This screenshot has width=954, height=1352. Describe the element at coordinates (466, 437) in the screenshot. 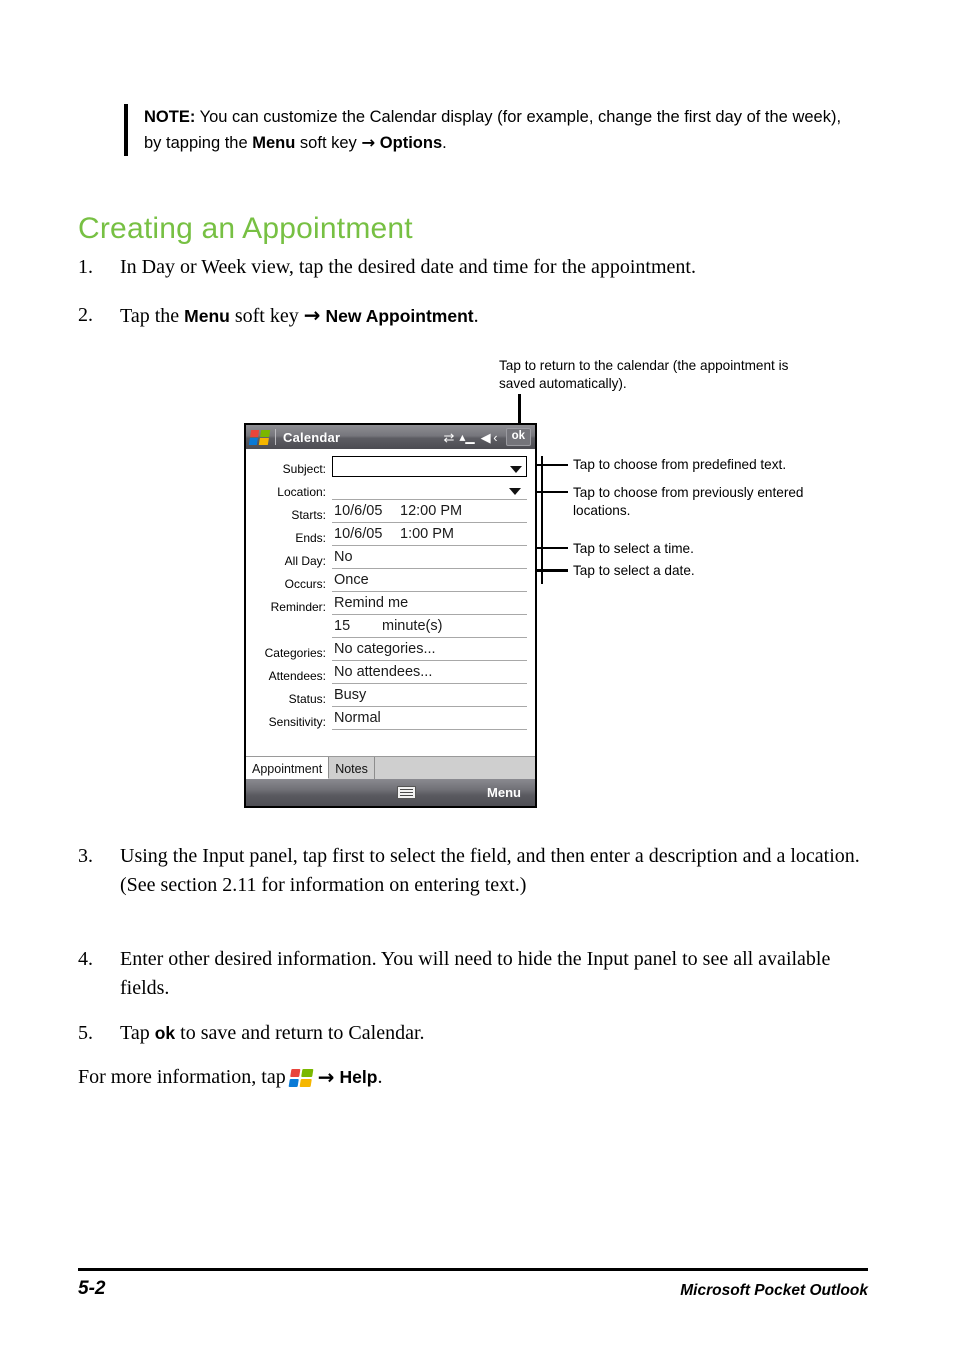

I see `signal-strength-icon: ▴▁` at that location.